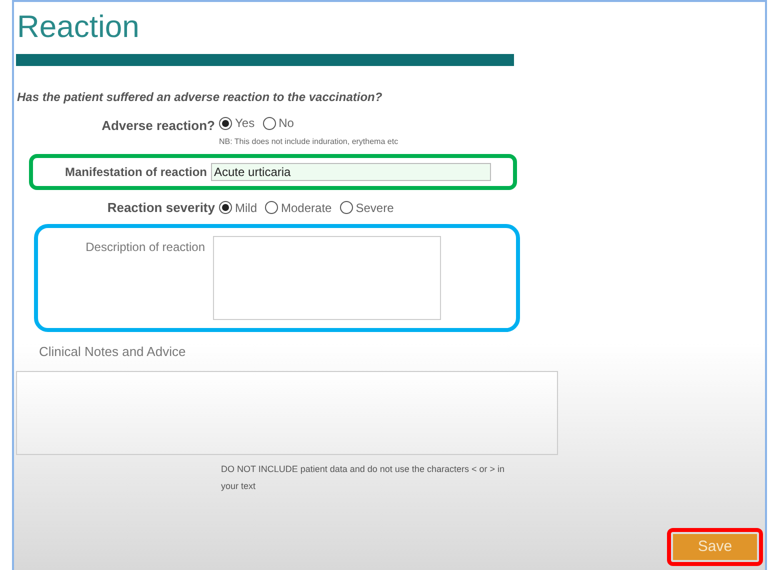 This screenshot has width=771, height=570. What do you see at coordinates (375, 208) in the screenshot?
I see `radio-label: Severe` at bounding box center [375, 208].